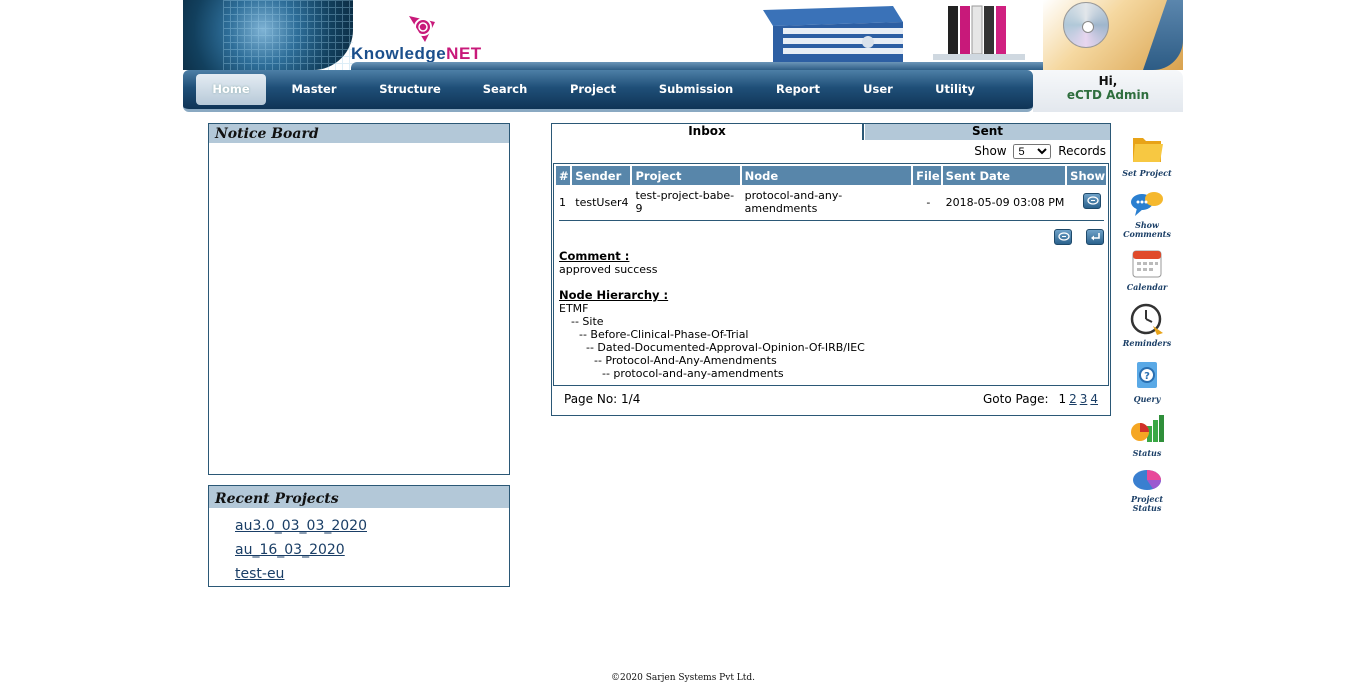  What do you see at coordinates (593, 89) in the screenshot?
I see `nav-project: Project` at bounding box center [593, 89].